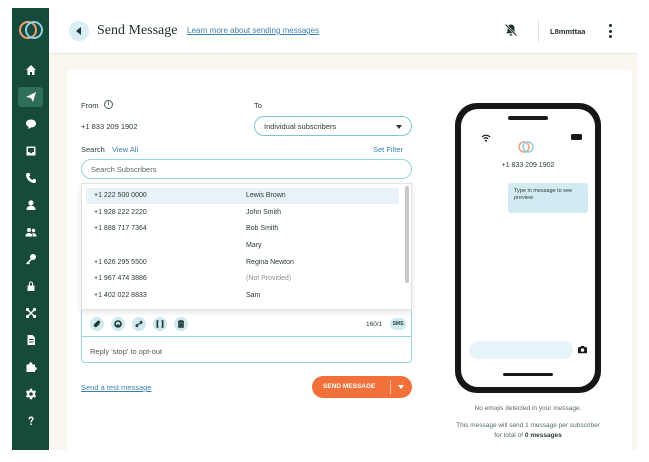 The width and height of the screenshot is (649, 462). I want to click on variable-button, so click(160, 324).